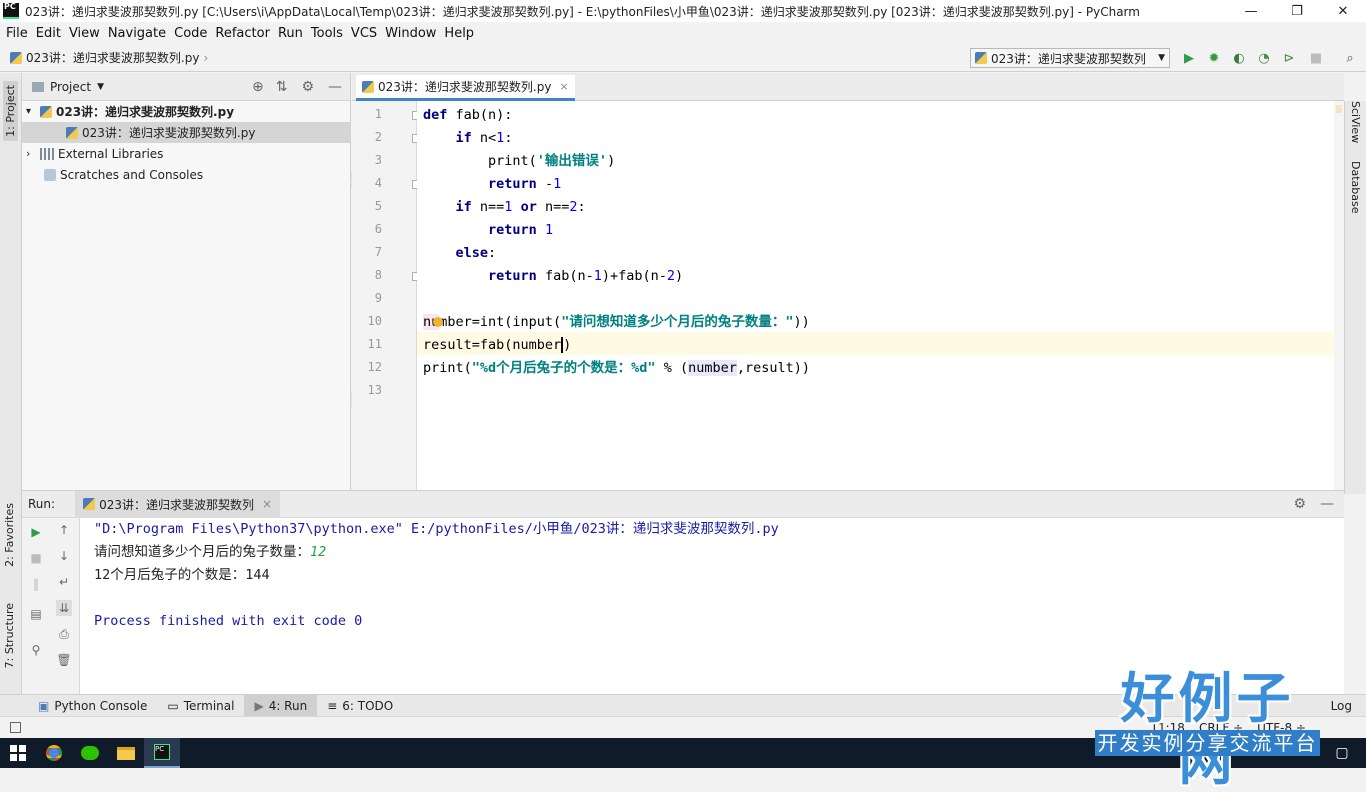  Describe the element at coordinates (1297, 11) in the screenshot. I see `restore-button: ❐` at that location.